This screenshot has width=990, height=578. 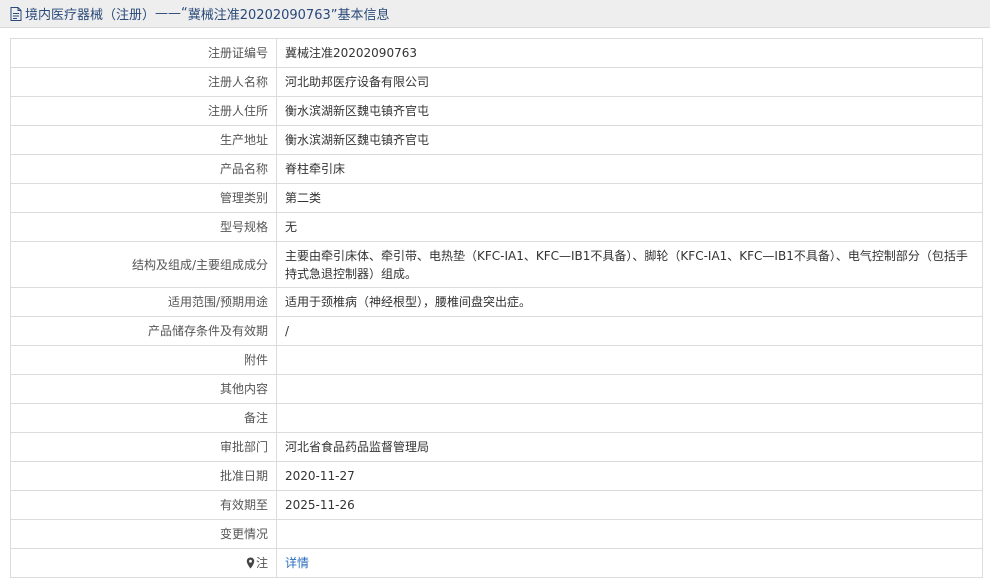 What do you see at coordinates (297, 563) in the screenshot?
I see `details-link: 详情` at bounding box center [297, 563].